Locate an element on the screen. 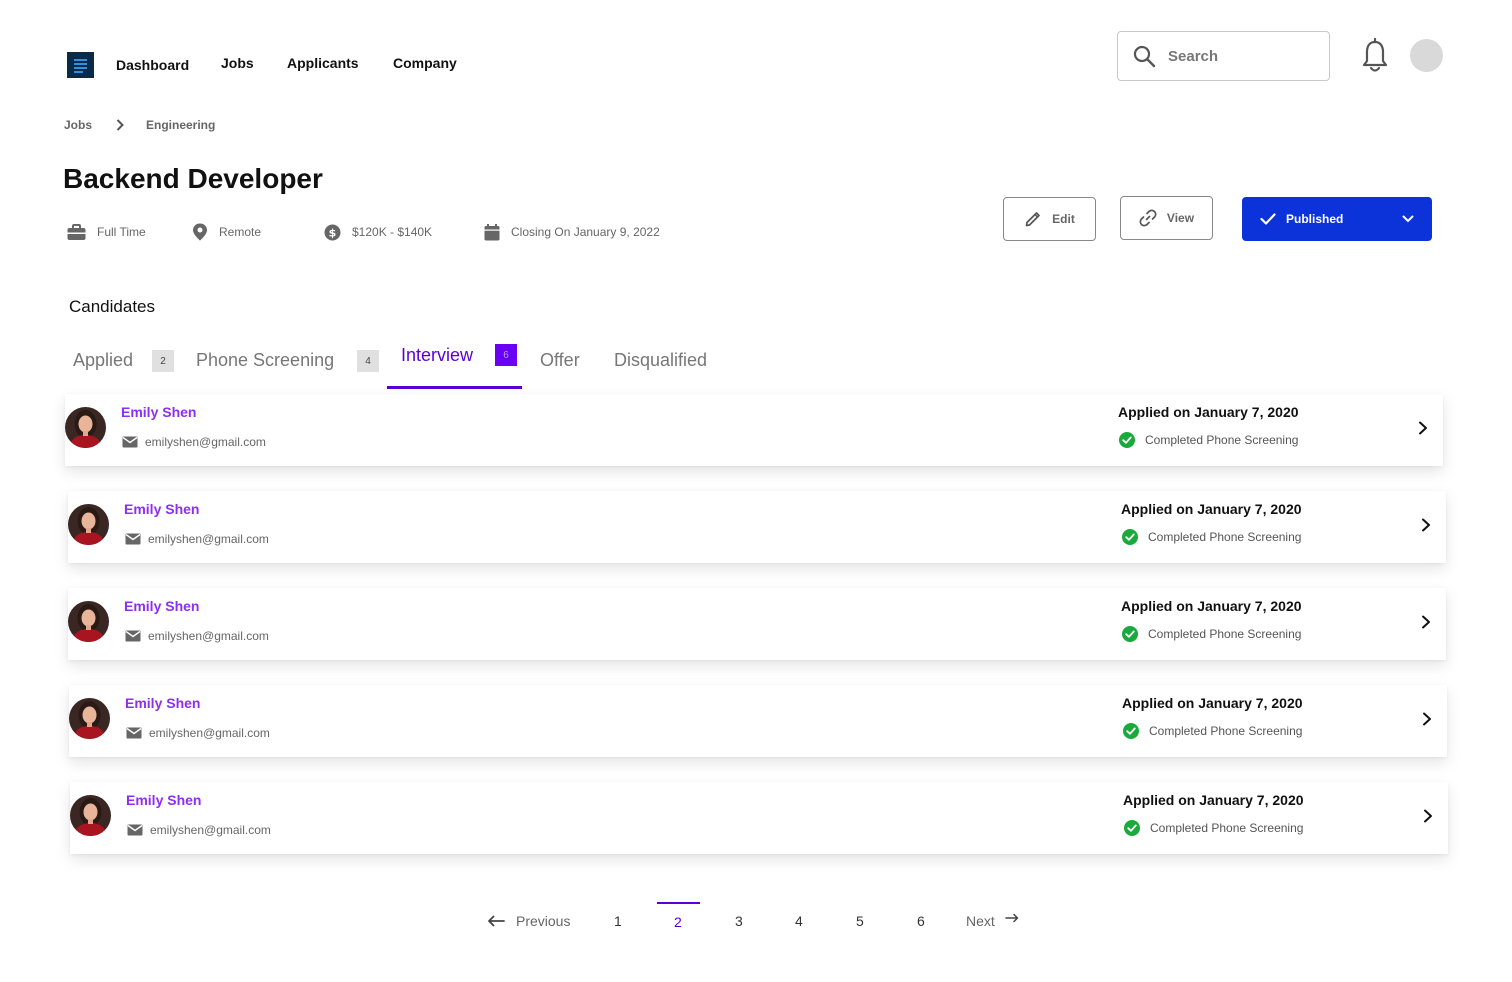 This screenshot has height=982, width=1512. dollar-icon: $ is located at coordinates (332, 232).